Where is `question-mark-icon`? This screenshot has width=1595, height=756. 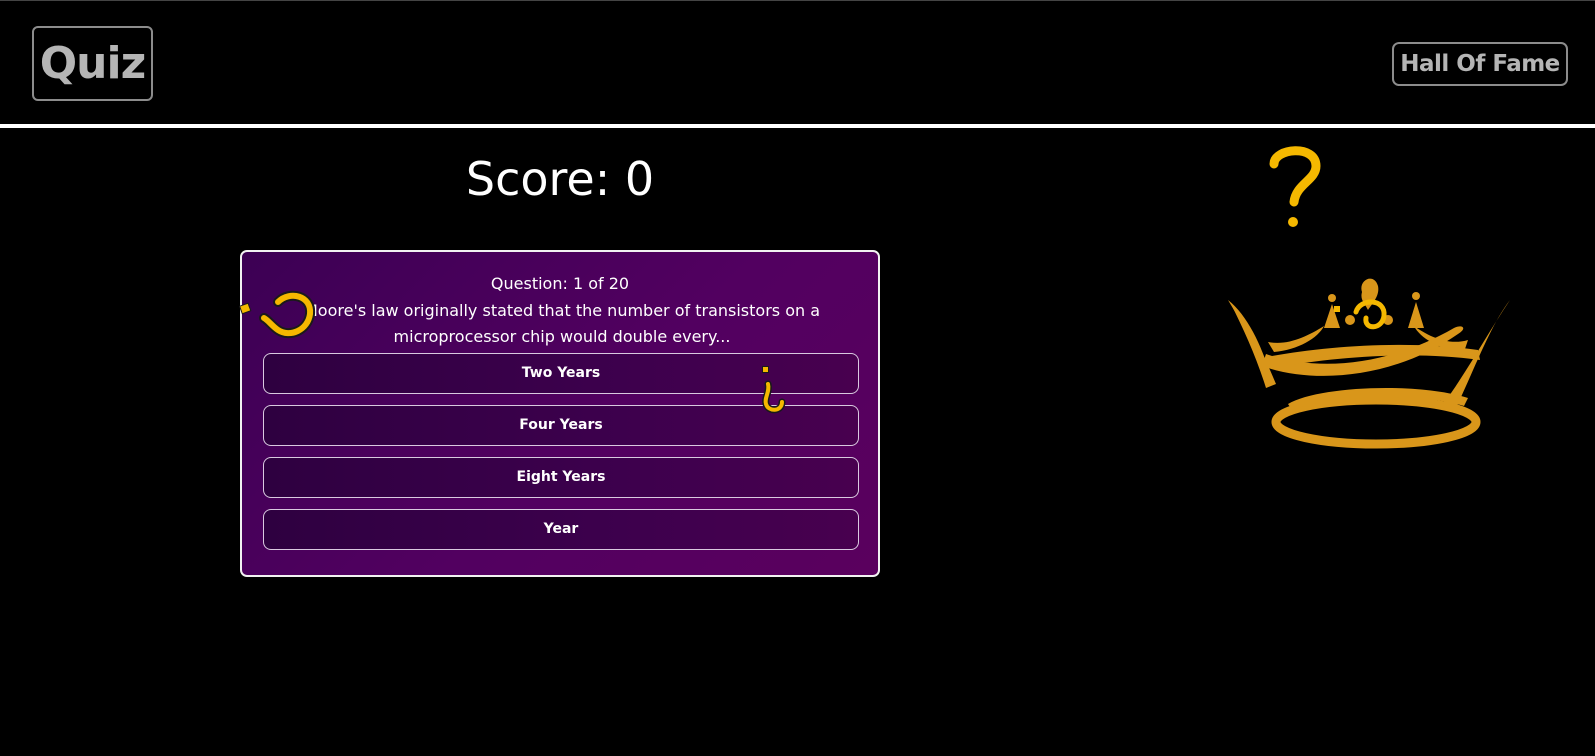
question-mark-icon is located at coordinates (1295, 186).